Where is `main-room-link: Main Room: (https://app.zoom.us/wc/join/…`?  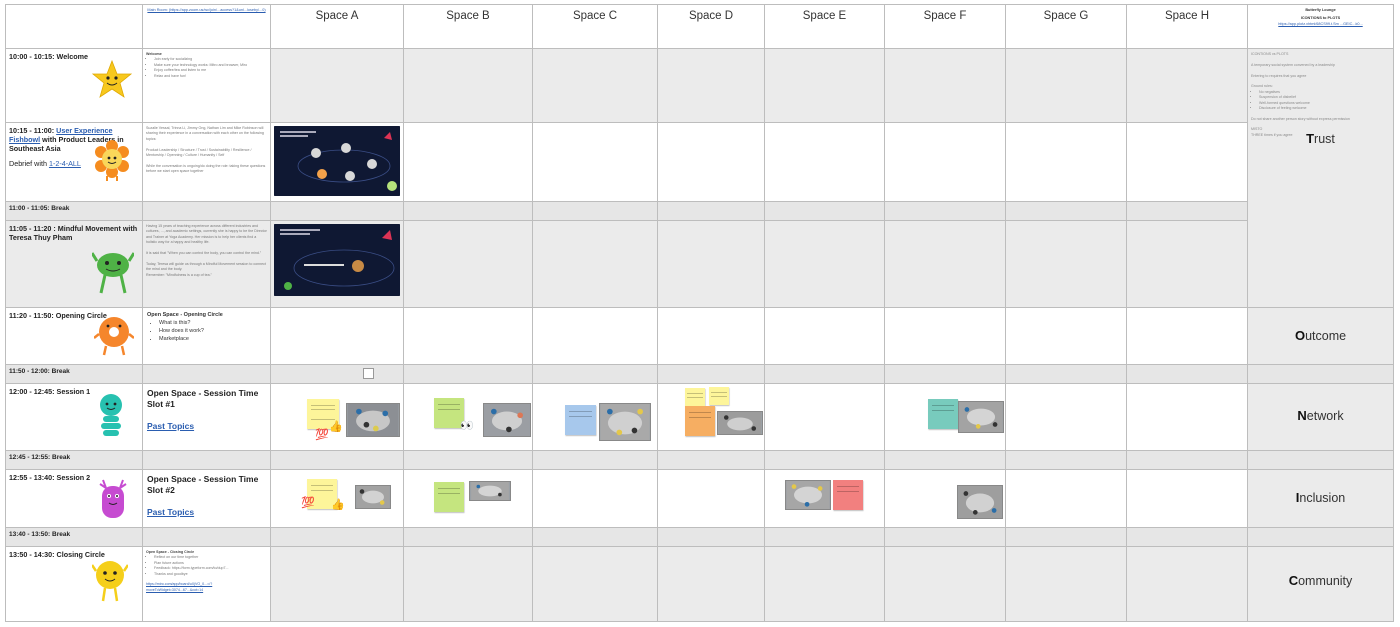
main-room-link: Main Room: (https://app.zoom.us/wc/join/… is located at coordinates (206, 10).